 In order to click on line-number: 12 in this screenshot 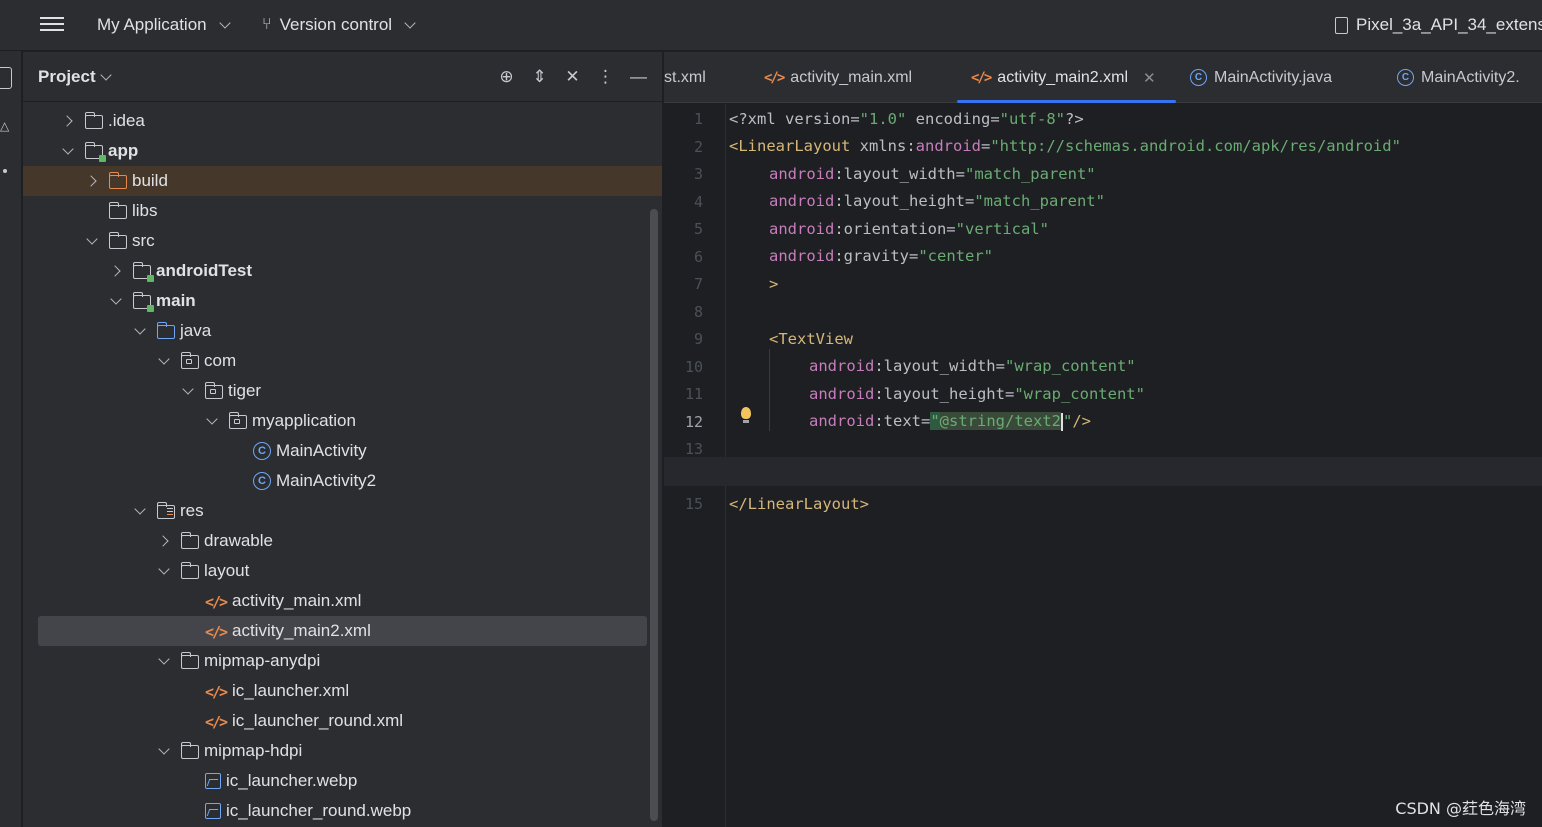, I will do `click(693, 421)`.